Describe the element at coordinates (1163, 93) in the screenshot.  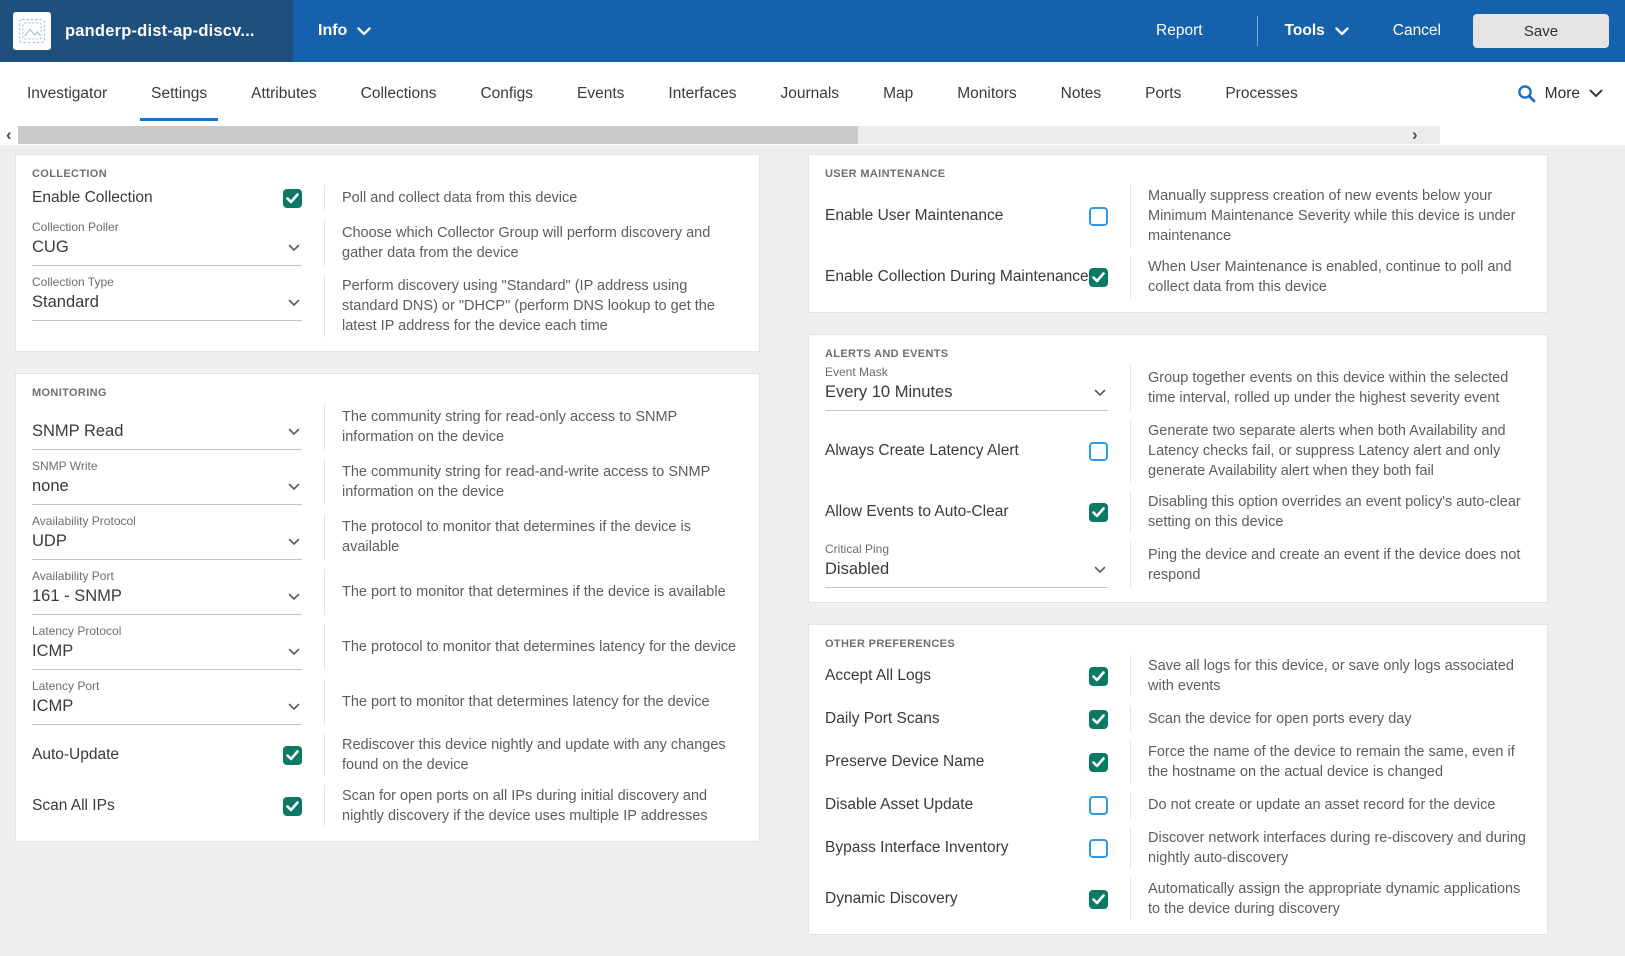
I see `tab-ports: Ports` at that location.